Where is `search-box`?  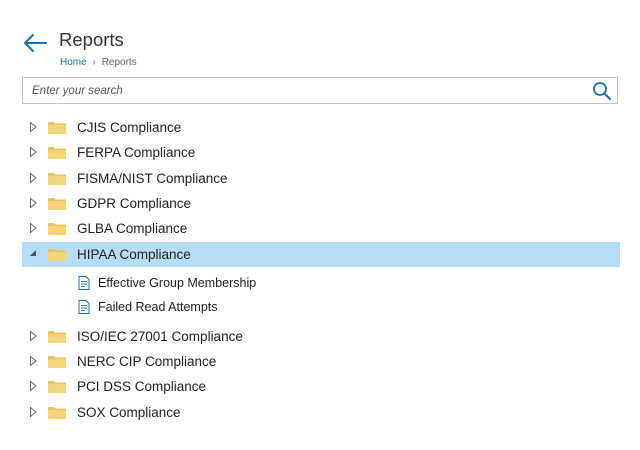 search-box is located at coordinates (320, 90).